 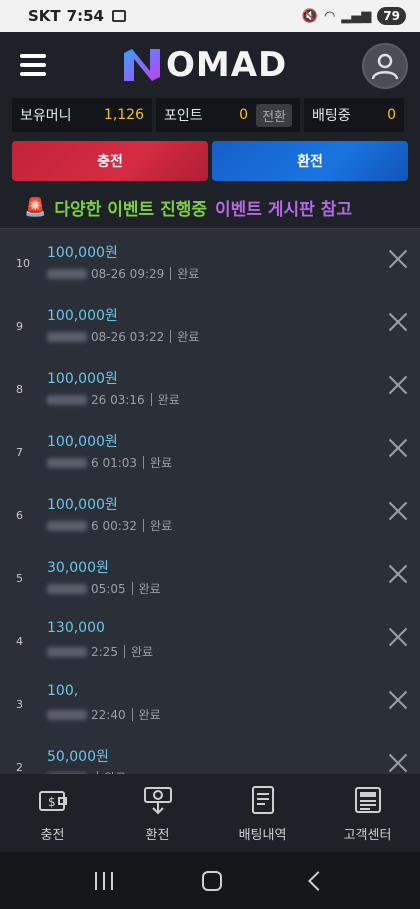 I want to click on logo-mark-icon, so click(x=142, y=65).